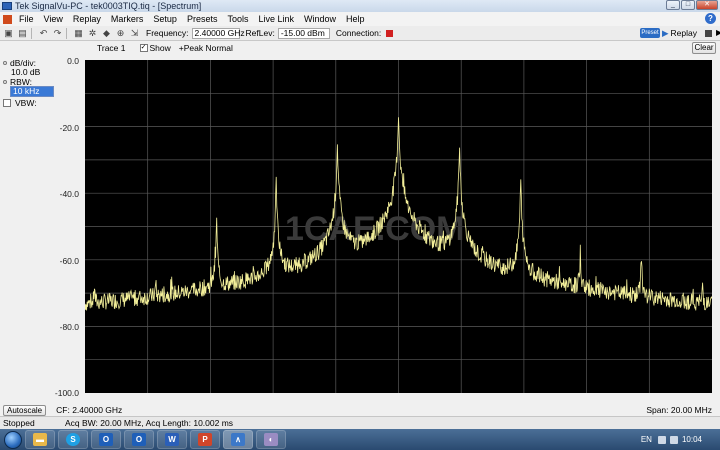  Describe the element at coordinates (650, 33) in the screenshot. I see `preset-button: Preset` at that location.